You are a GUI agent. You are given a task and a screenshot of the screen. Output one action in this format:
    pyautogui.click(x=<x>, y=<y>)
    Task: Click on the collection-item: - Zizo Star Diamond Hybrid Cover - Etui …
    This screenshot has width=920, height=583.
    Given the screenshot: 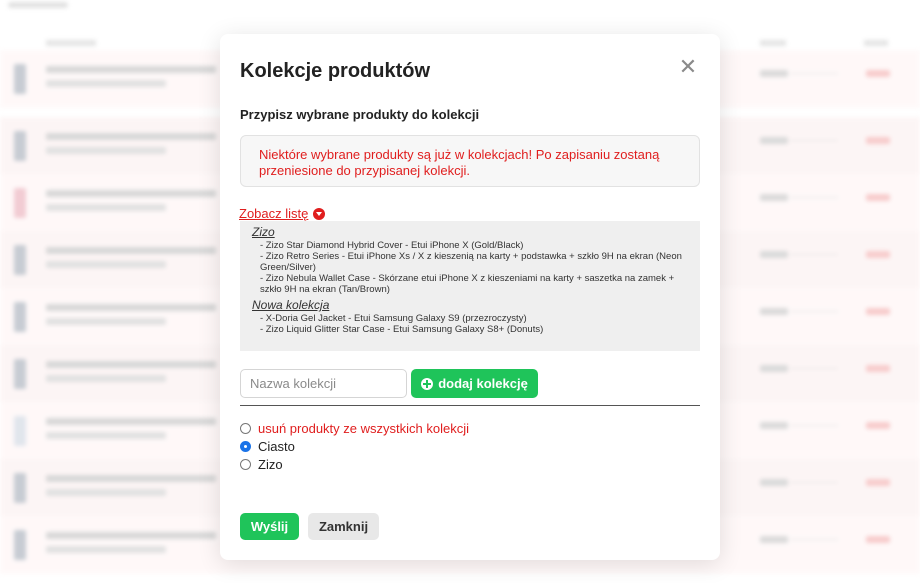 What is the action you would take?
    pyautogui.click(x=392, y=245)
    